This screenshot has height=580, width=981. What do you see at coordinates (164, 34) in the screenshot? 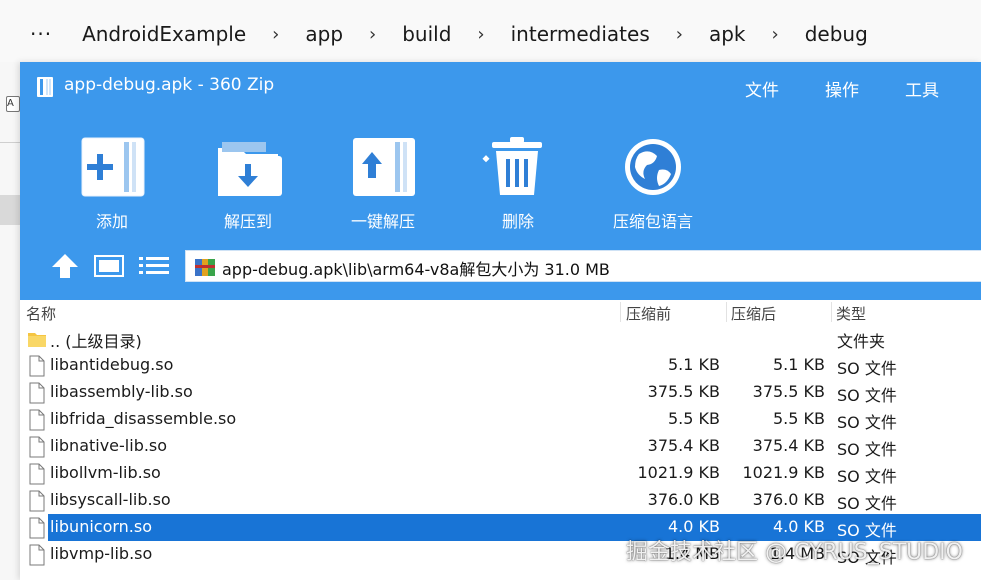
I see `breadcrumb-item-androidexample: AndroidExample` at bounding box center [164, 34].